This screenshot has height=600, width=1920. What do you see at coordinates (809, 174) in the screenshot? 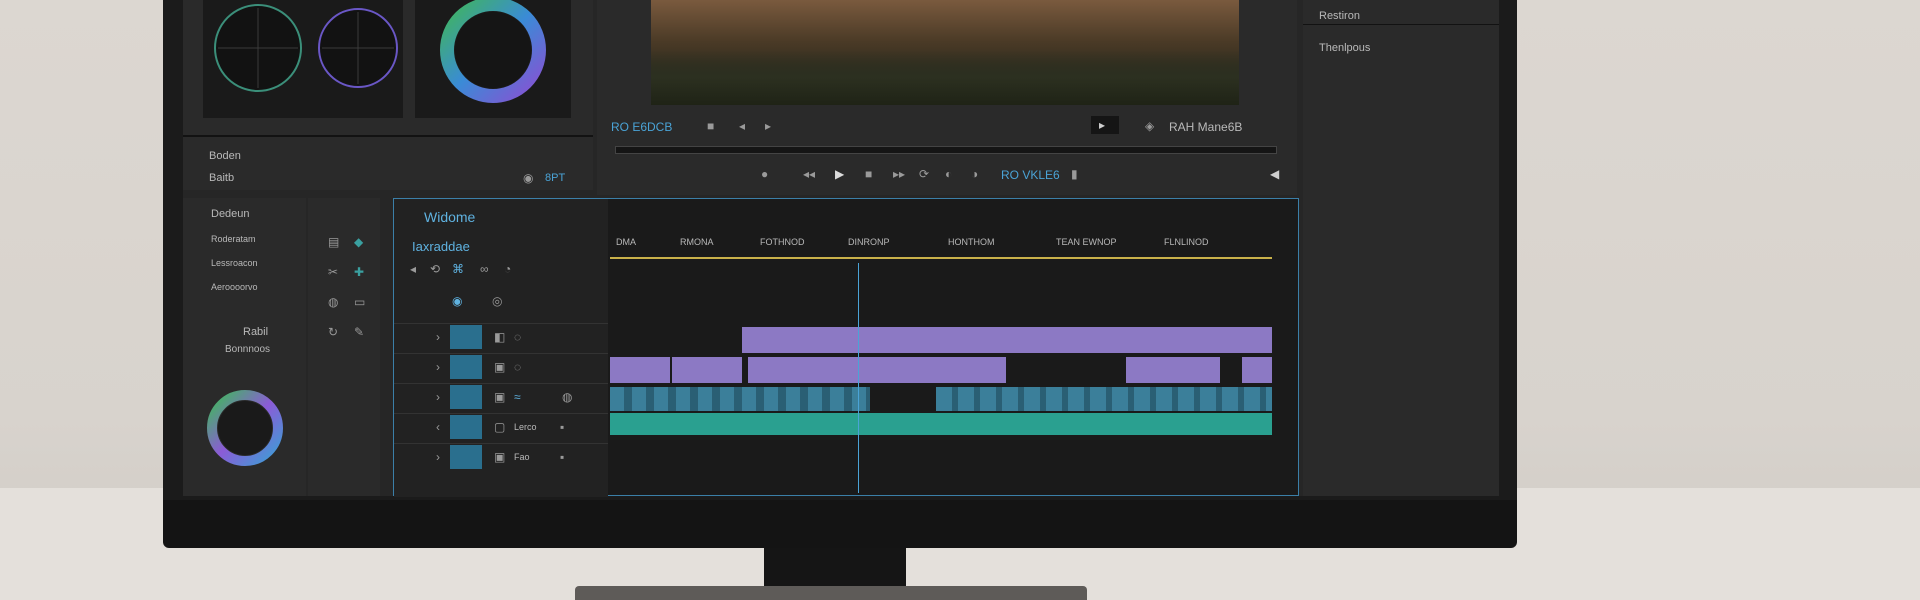
I see `step-back-icon: ◂◂` at bounding box center [809, 174].